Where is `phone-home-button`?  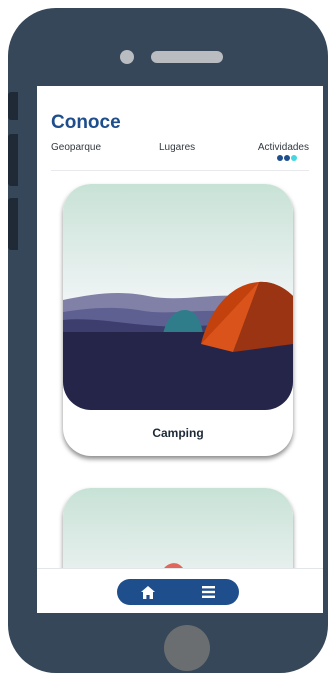
phone-home-button is located at coordinates (187, 648).